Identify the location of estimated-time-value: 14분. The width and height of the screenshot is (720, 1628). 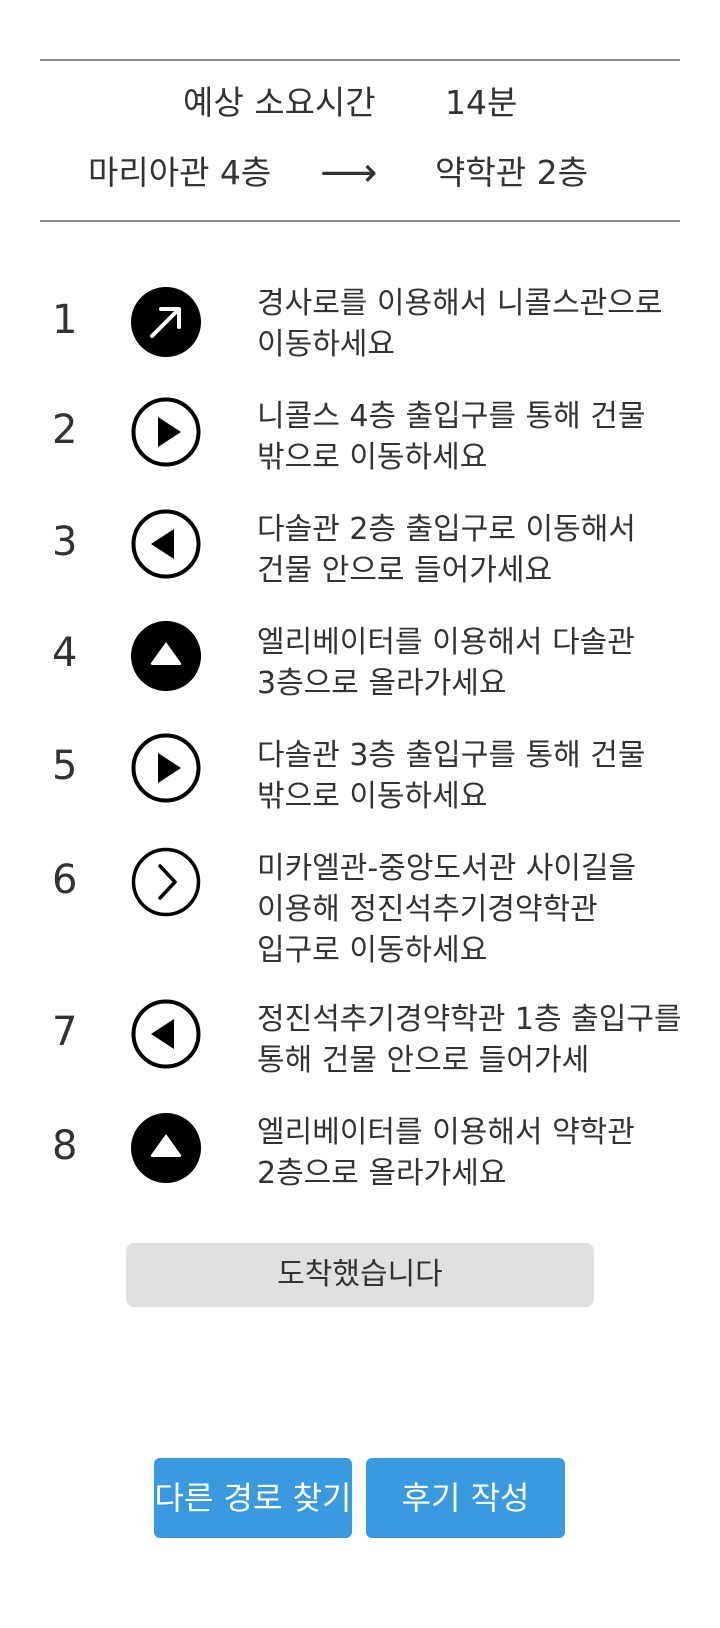
(481, 102).